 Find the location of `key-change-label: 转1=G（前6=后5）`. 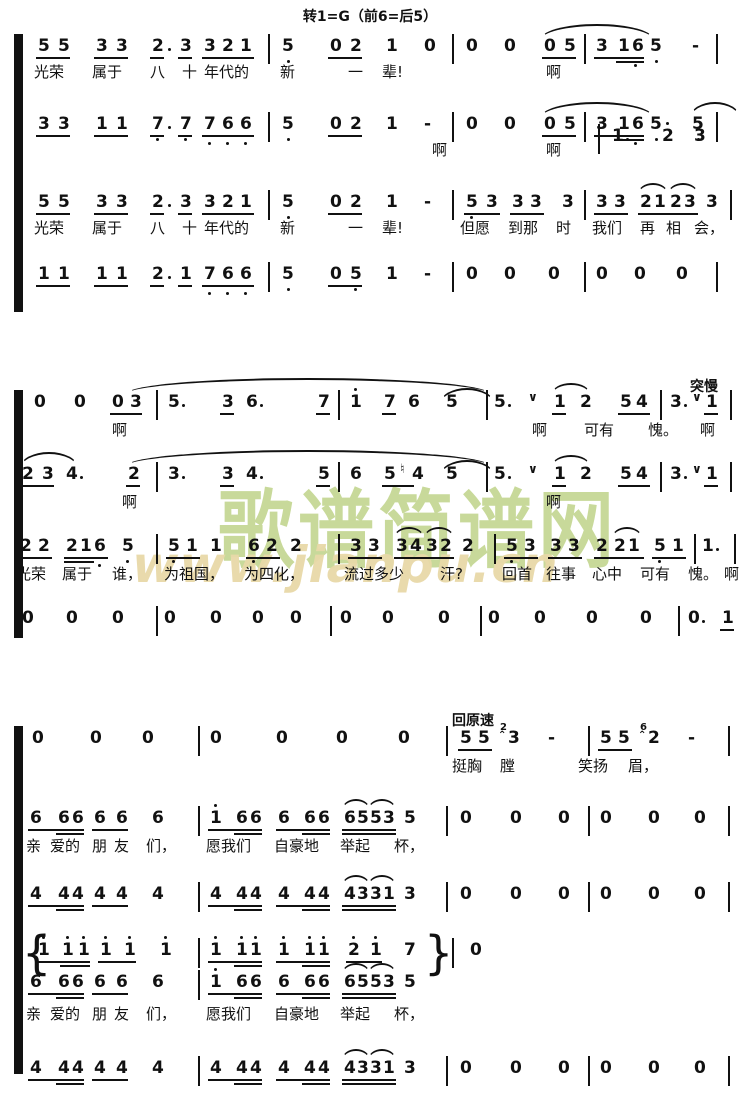

key-change-label: 转1=G（前6=后5） is located at coordinates (370, 17).